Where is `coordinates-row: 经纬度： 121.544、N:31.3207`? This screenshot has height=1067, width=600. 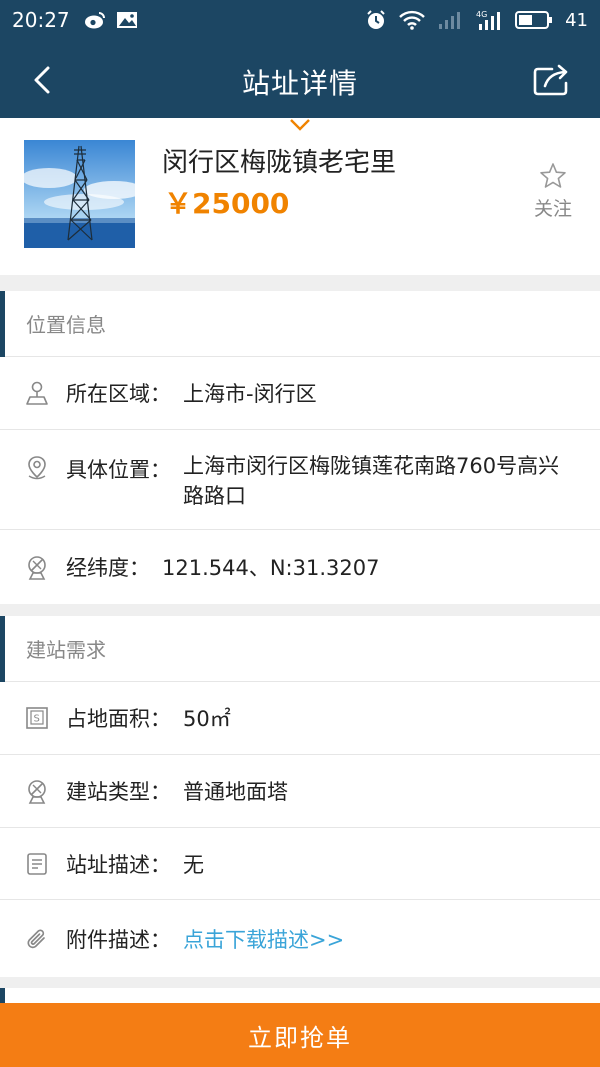 coordinates-row: 经纬度： 121.544、N:31.3207 is located at coordinates (300, 567).